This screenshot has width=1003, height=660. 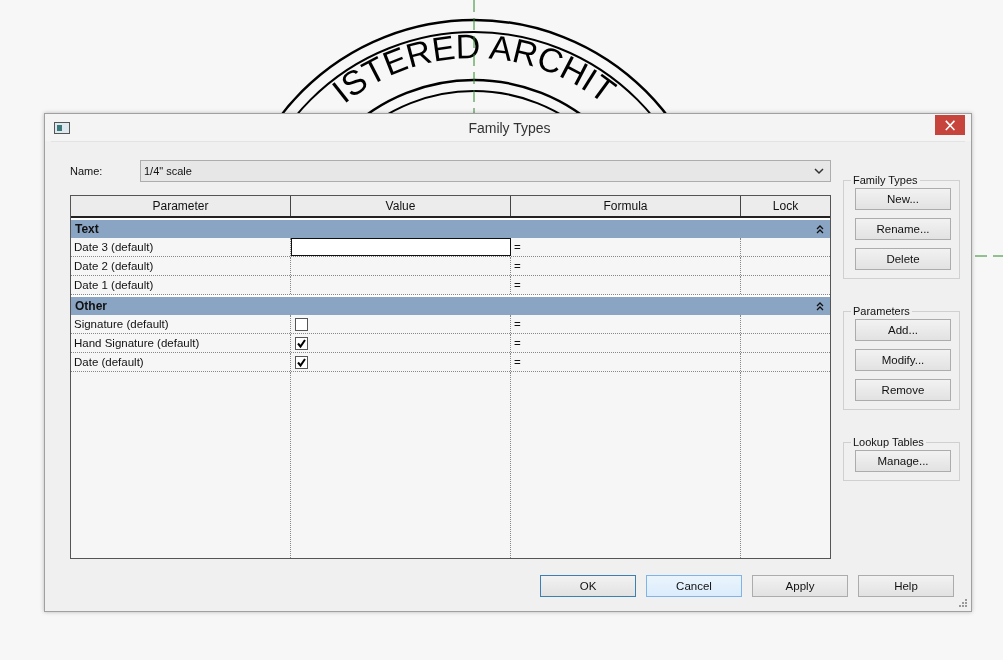 I want to click on dialog-button: Apply, so click(x=800, y=586).